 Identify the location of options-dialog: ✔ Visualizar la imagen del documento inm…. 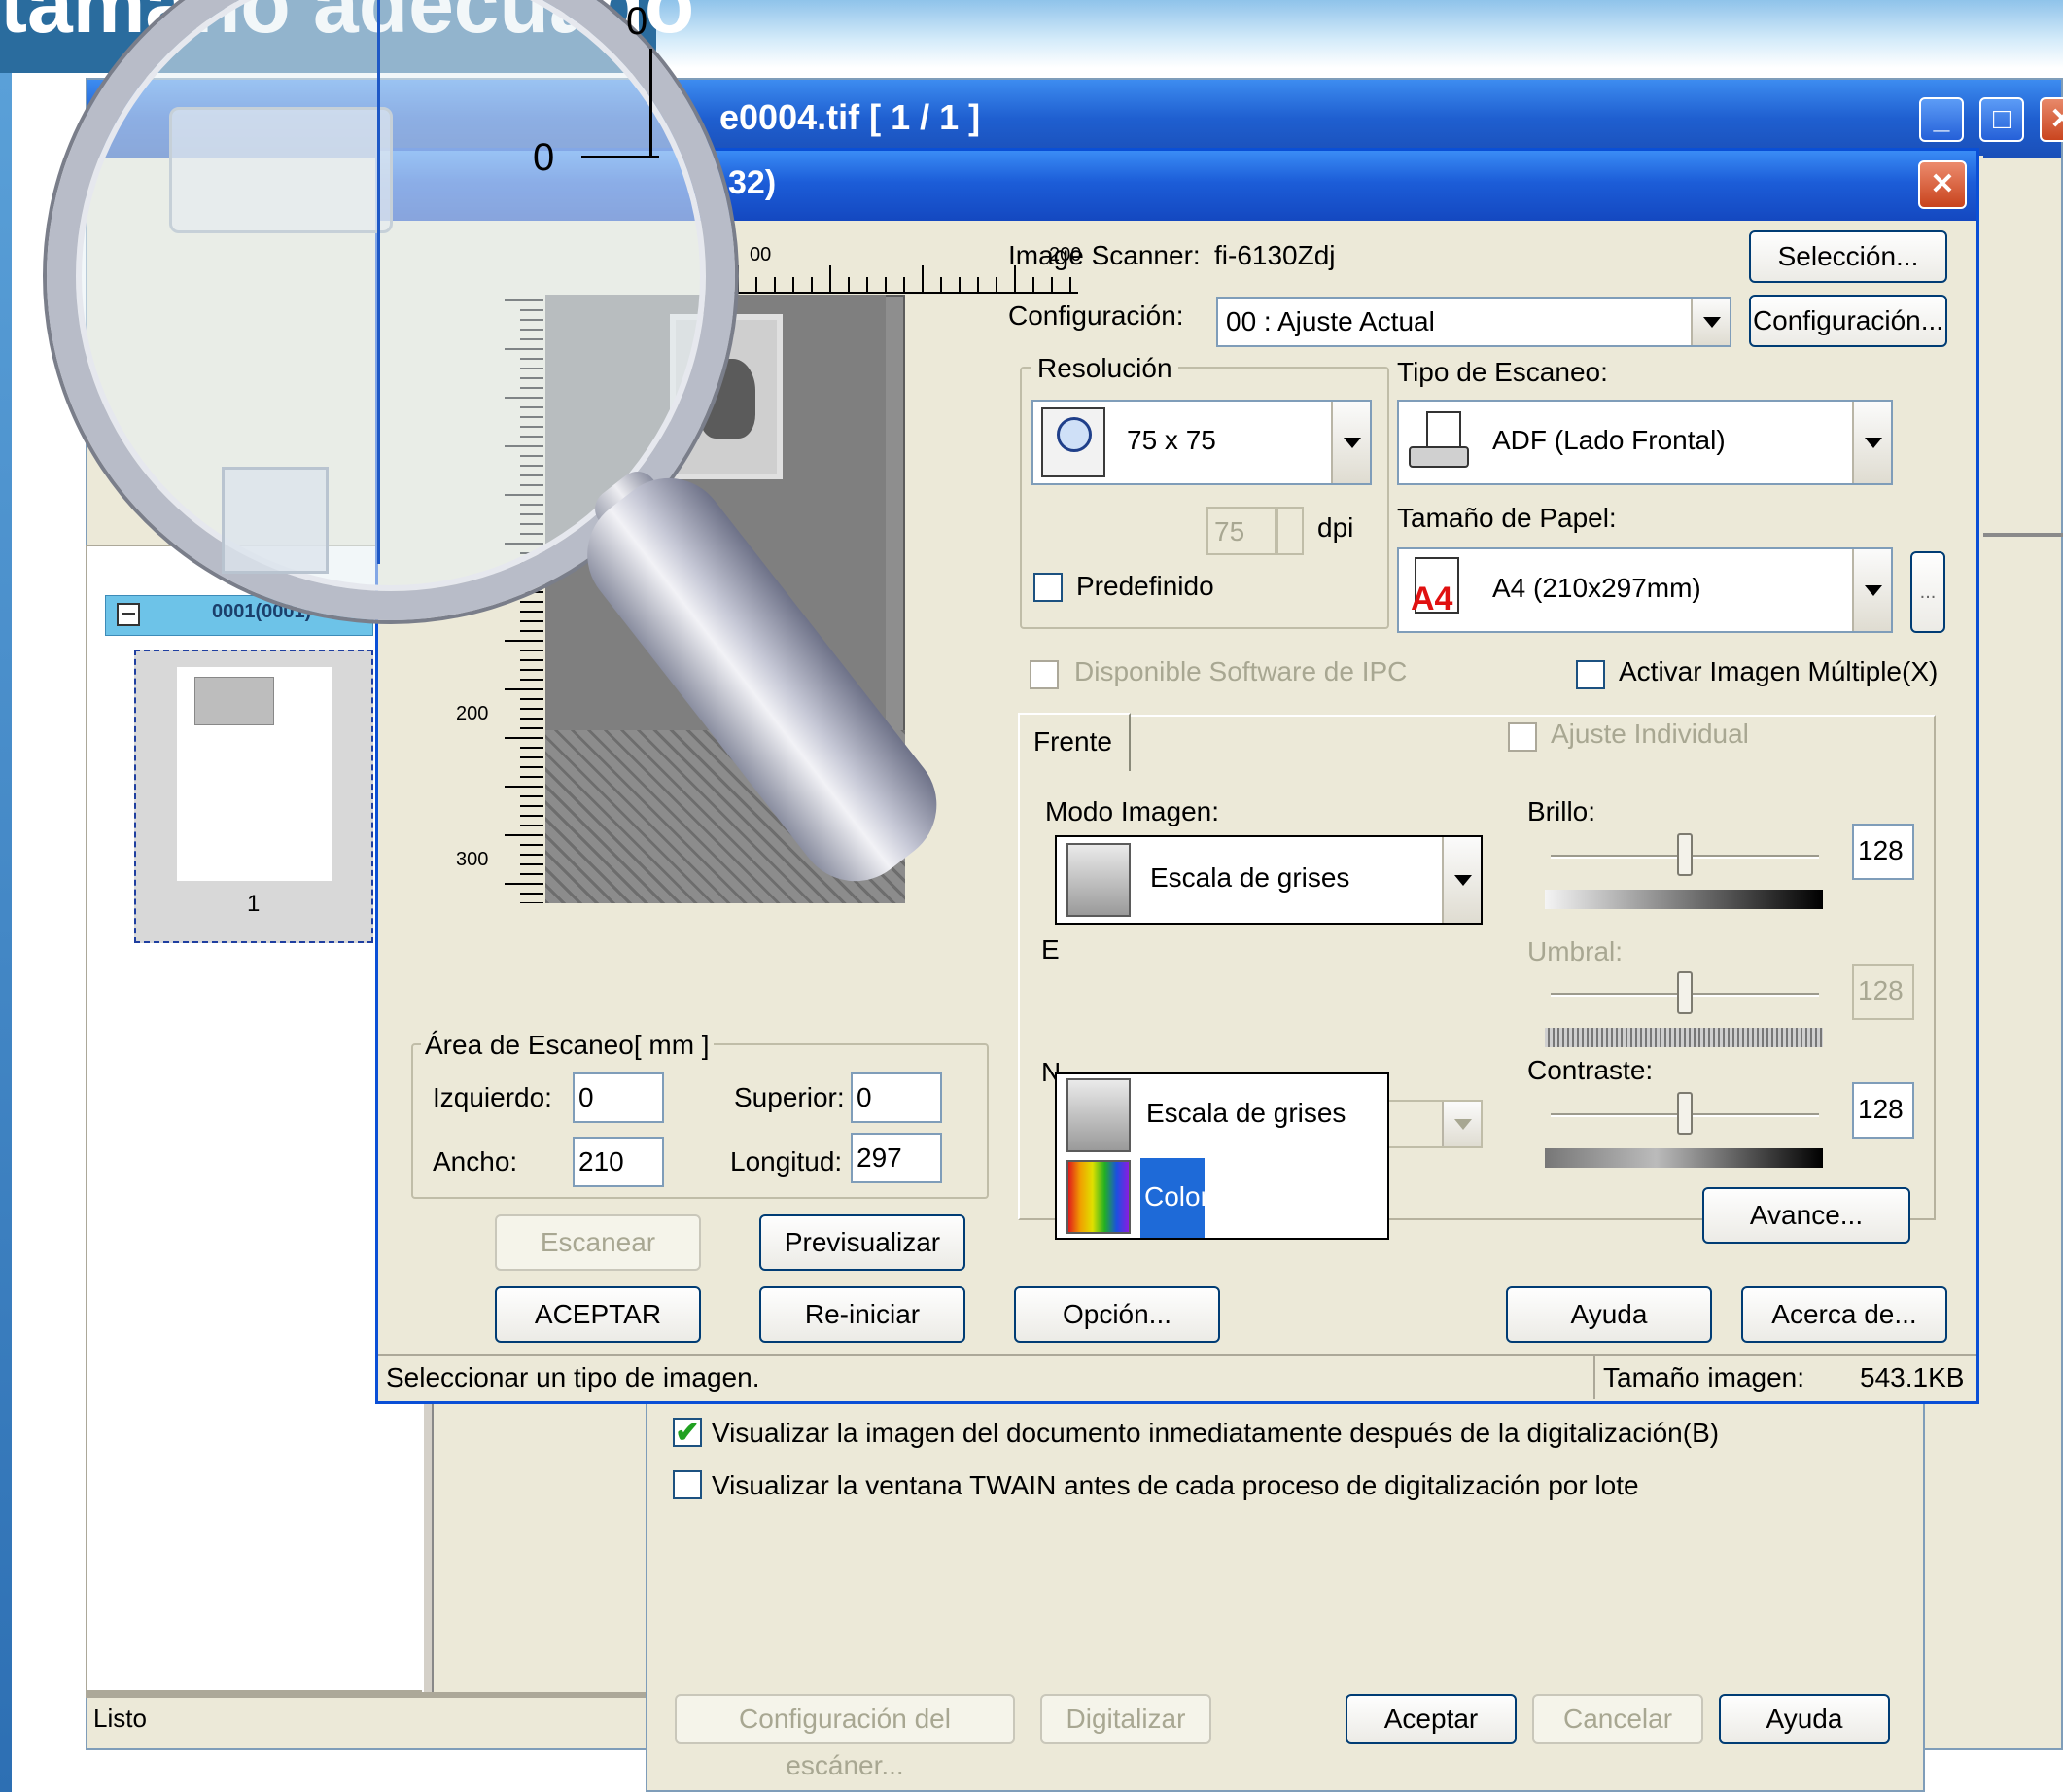
(1285, 1591).